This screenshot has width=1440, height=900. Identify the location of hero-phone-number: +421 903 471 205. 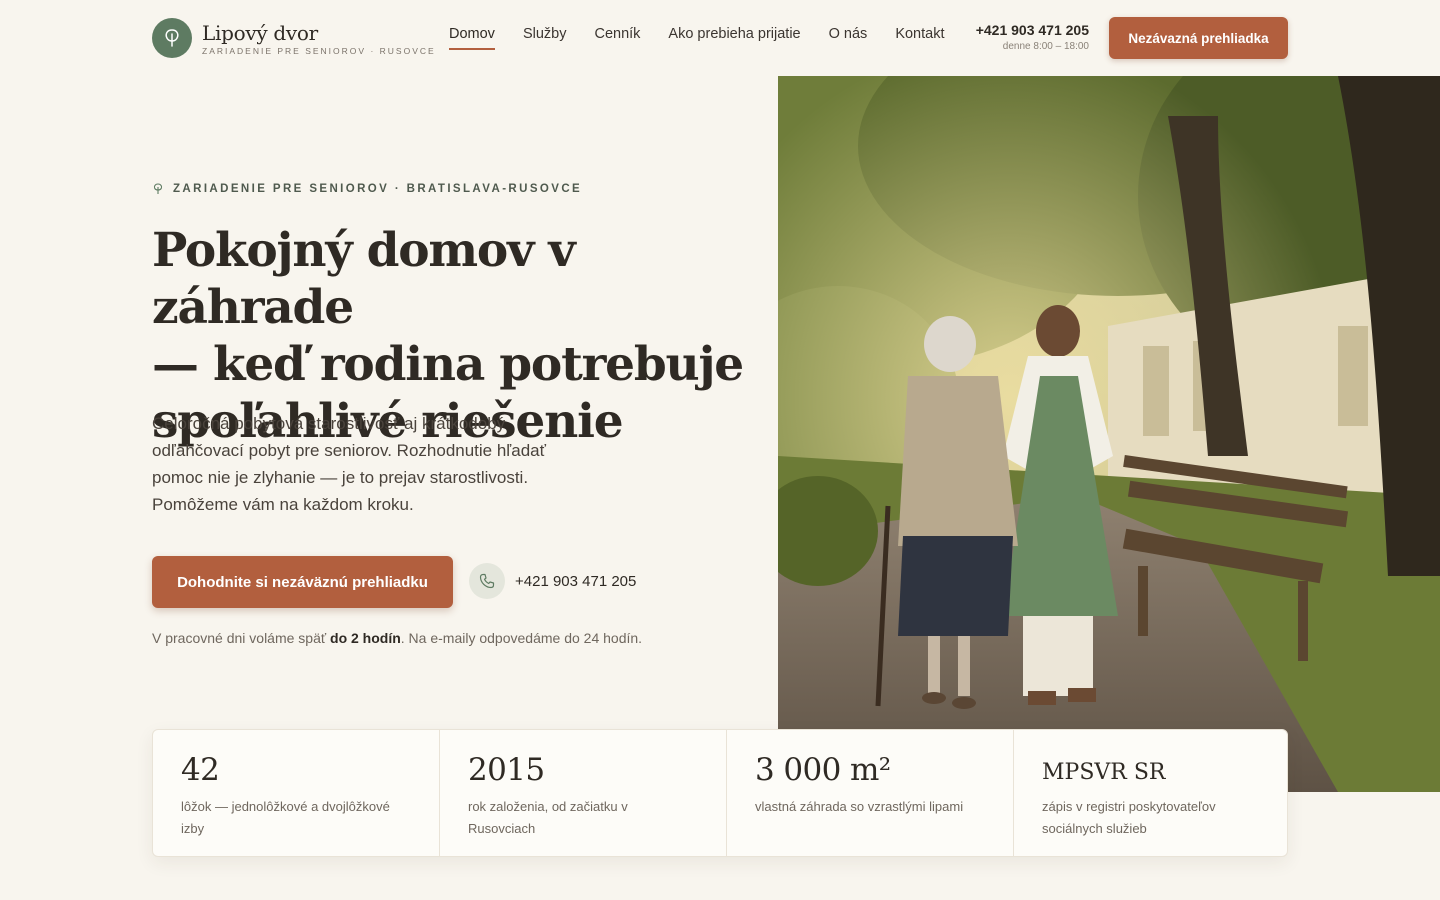
(576, 581).